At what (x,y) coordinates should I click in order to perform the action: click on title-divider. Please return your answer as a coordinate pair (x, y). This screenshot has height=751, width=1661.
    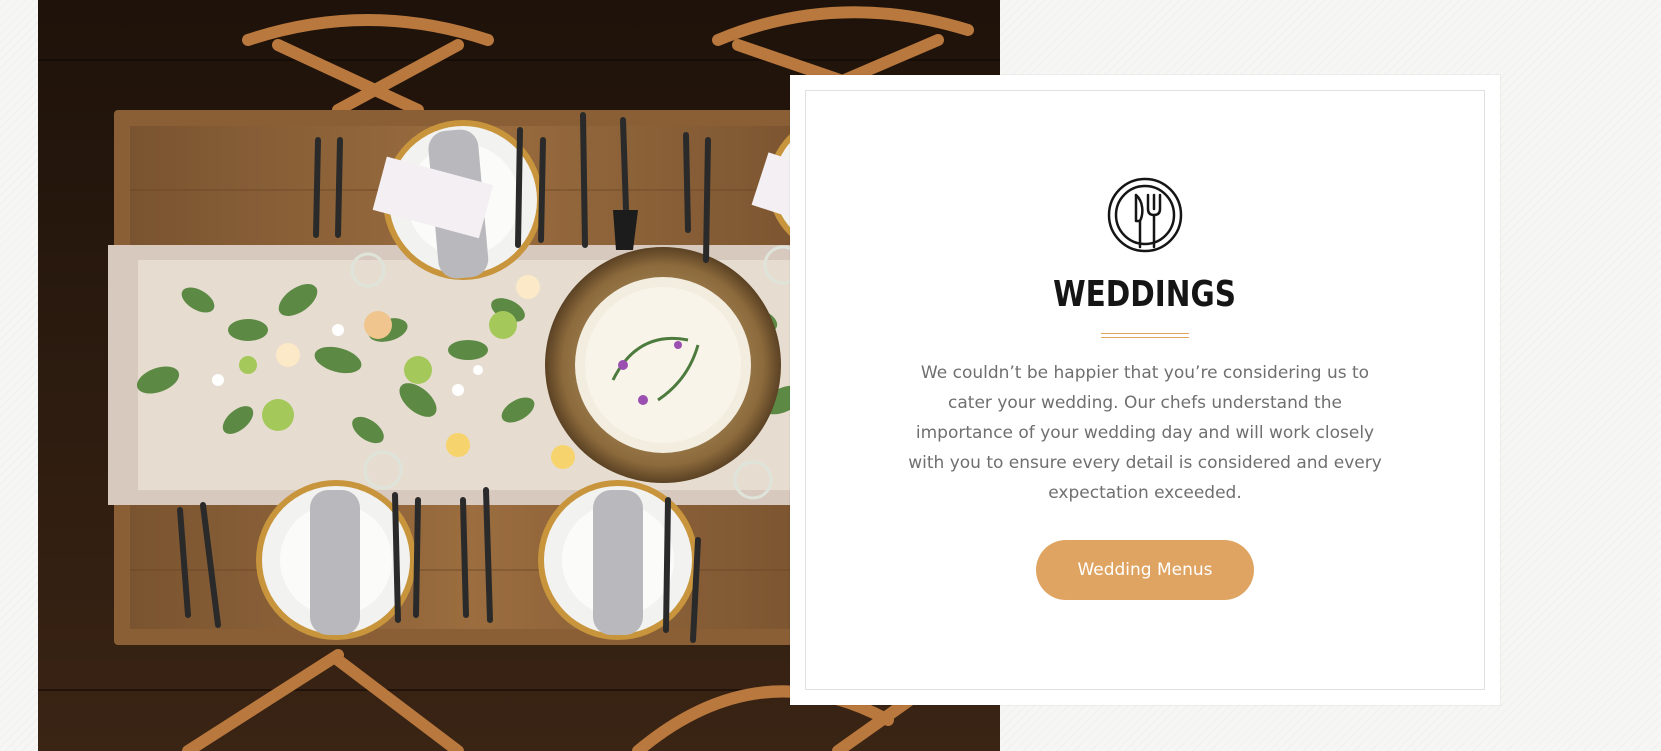
    Looking at the image, I should click on (1145, 335).